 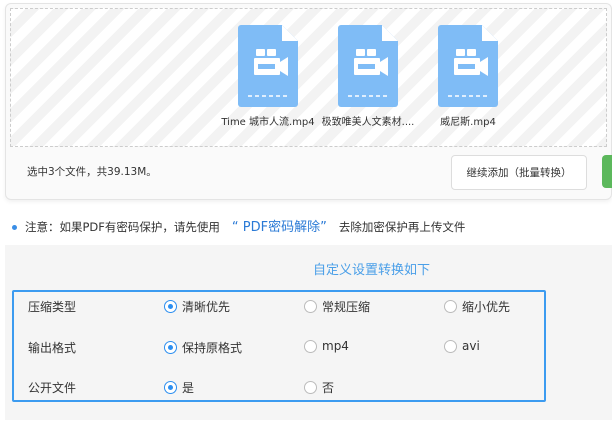 What do you see at coordinates (607, 171) in the screenshot?
I see `start-button` at bounding box center [607, 171].